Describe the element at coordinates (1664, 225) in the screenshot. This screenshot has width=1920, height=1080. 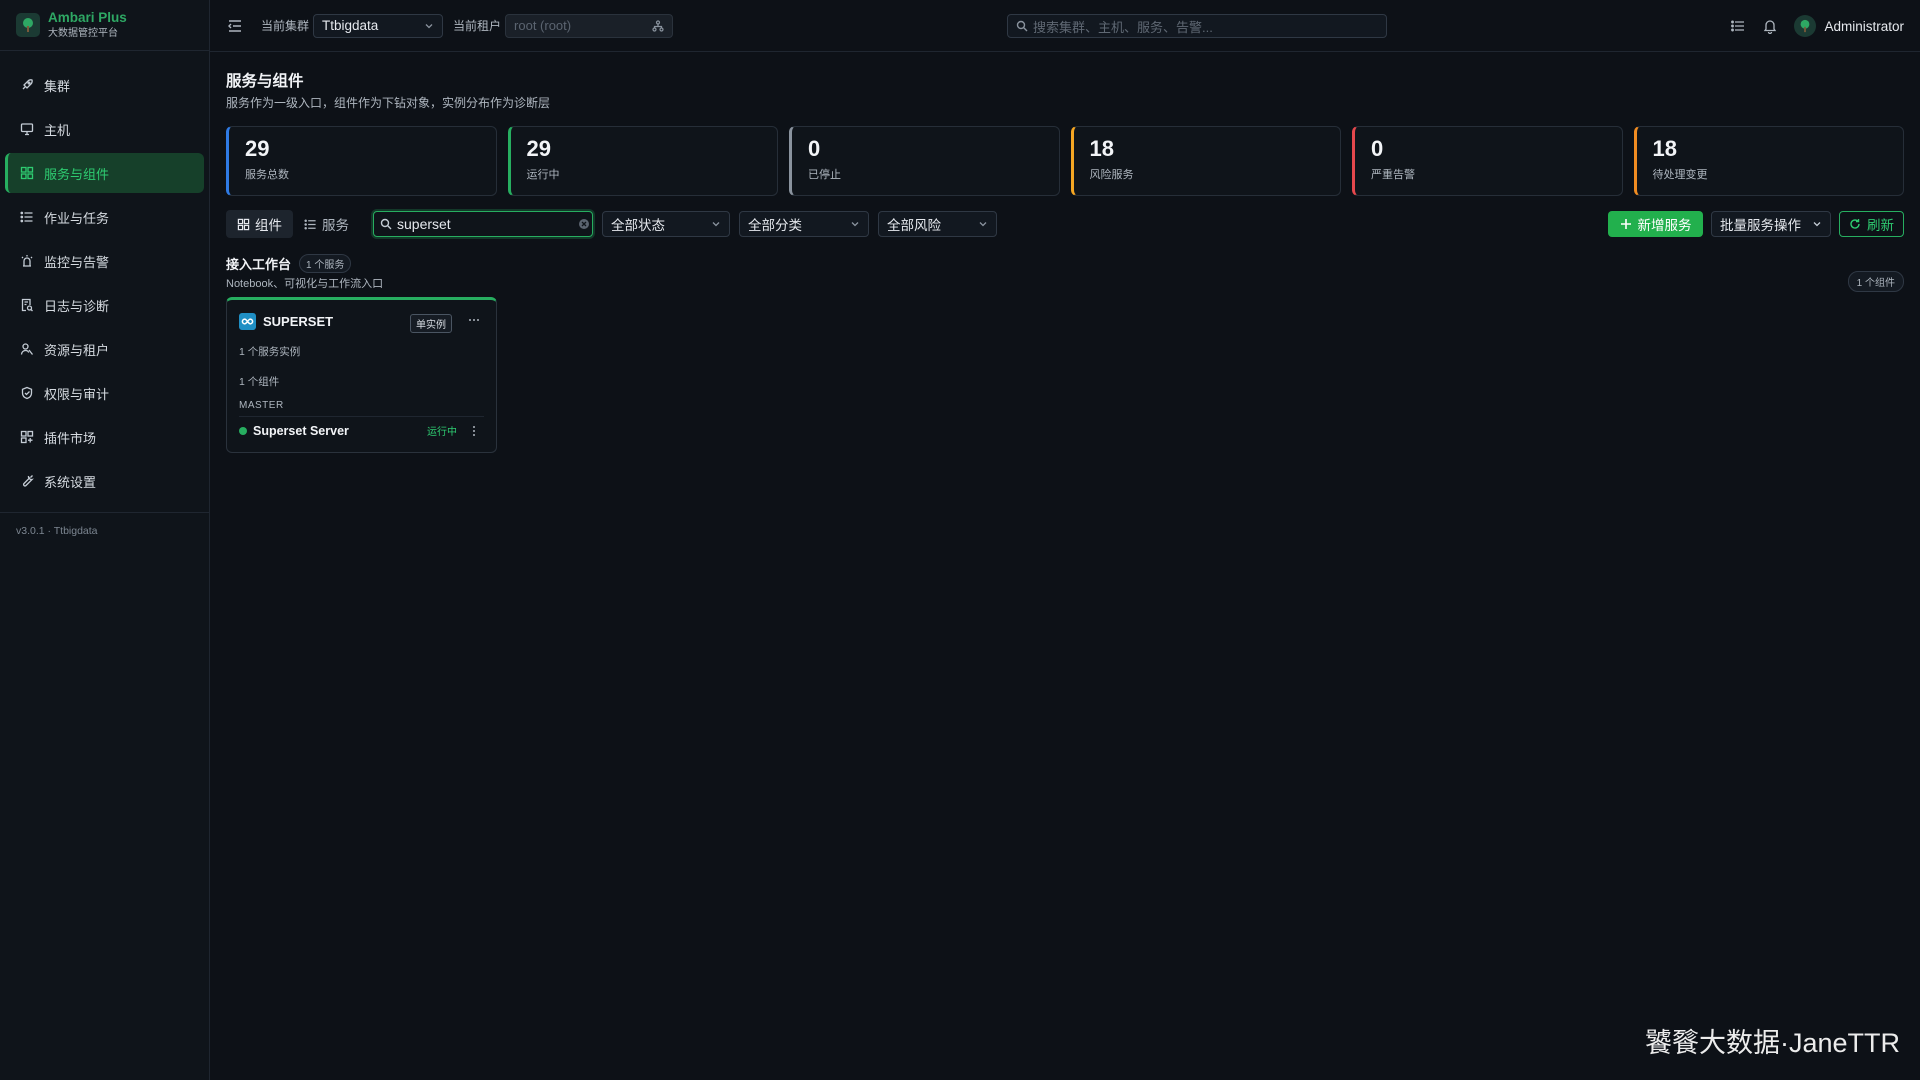
I see `add-service-label: 新增服务` at that location.